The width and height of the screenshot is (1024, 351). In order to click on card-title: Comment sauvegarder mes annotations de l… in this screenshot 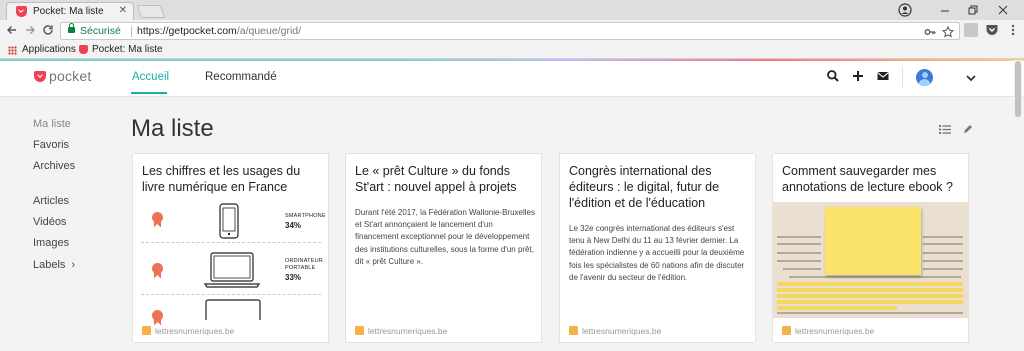, I will do `click(872, 179)`.